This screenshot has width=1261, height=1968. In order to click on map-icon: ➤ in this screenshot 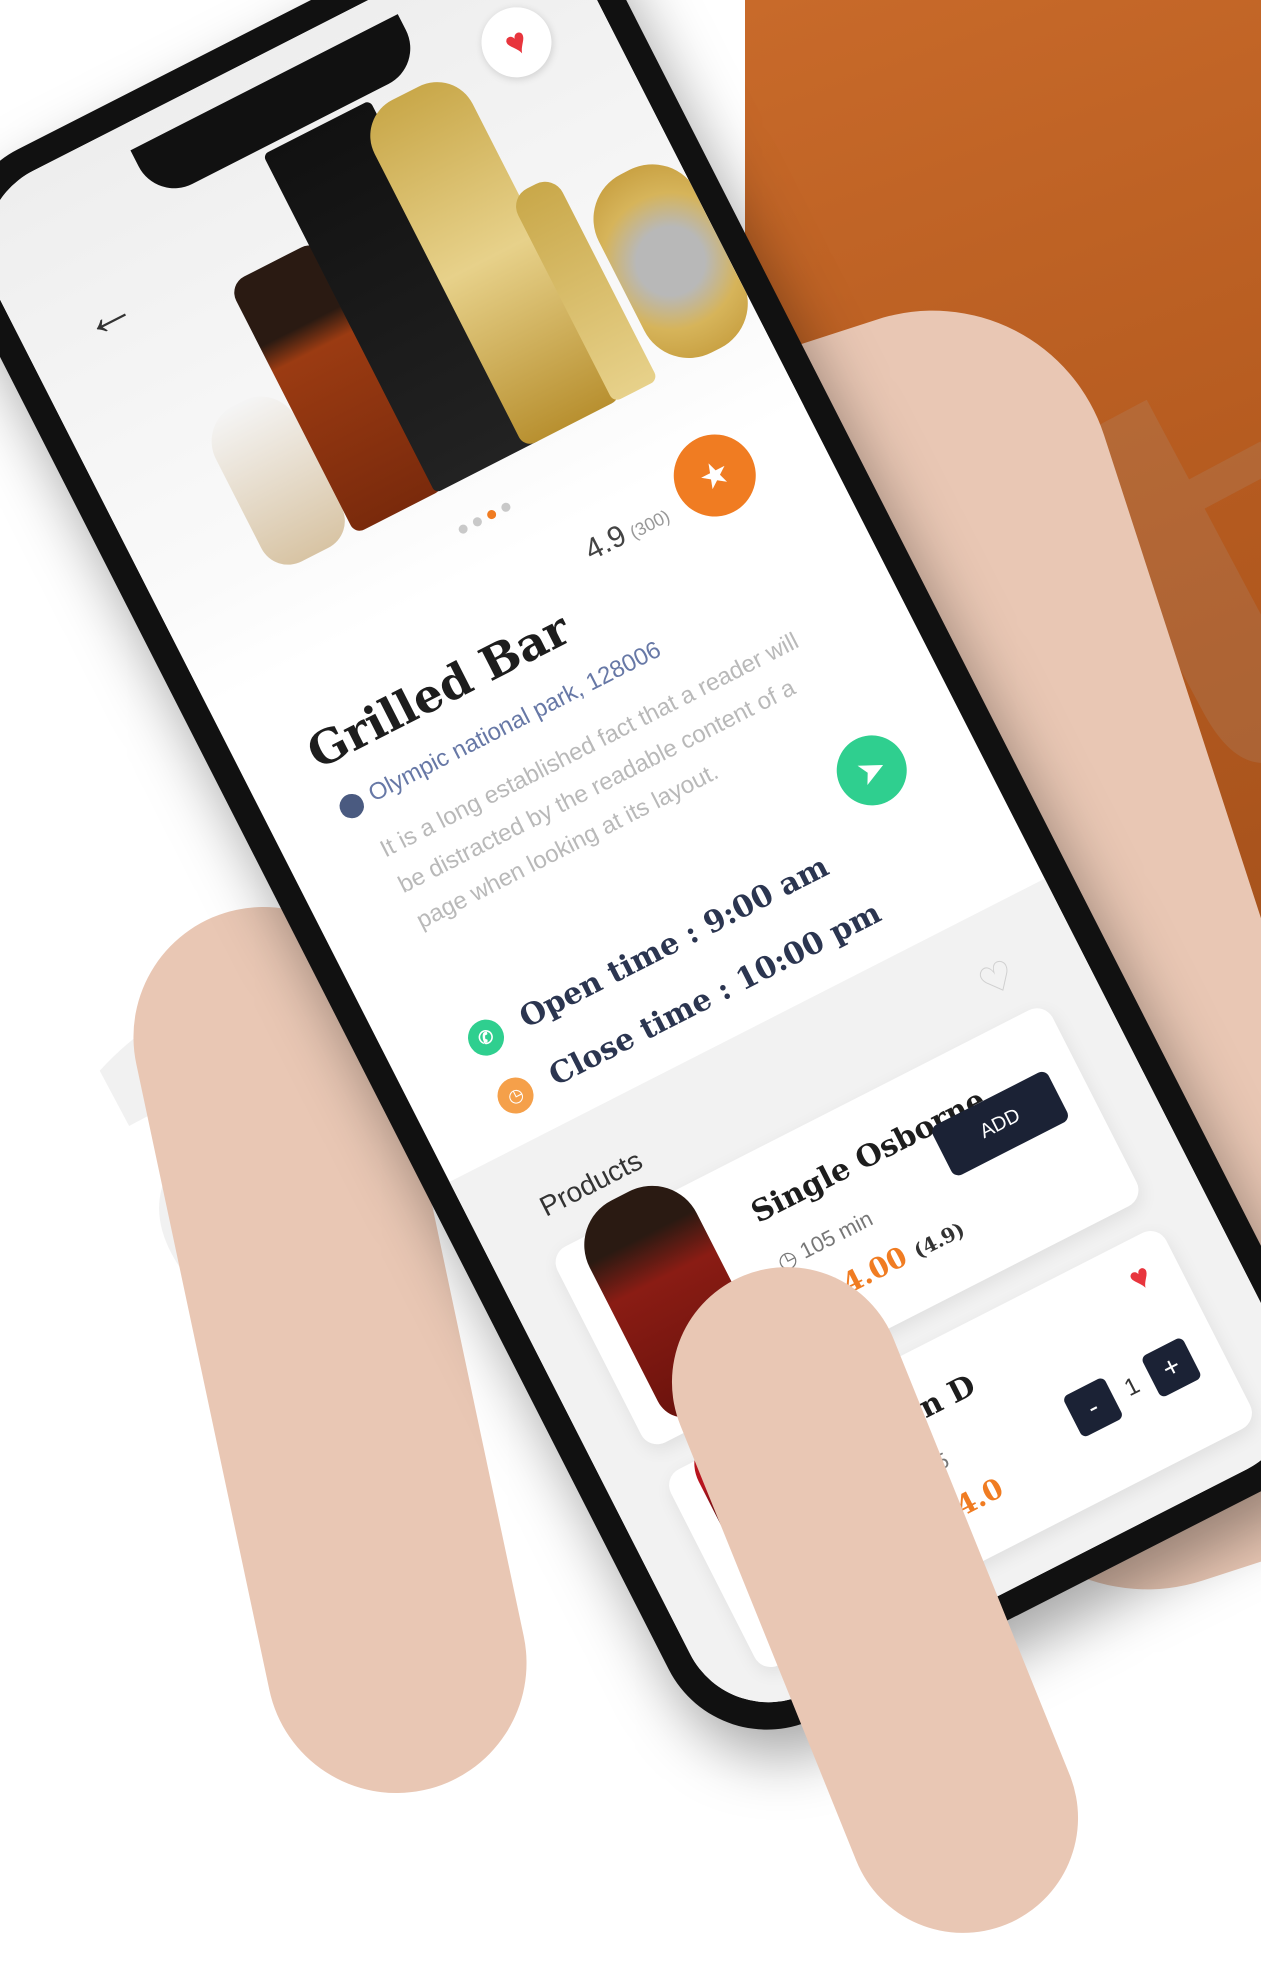, I will do `click(872, 770)`.